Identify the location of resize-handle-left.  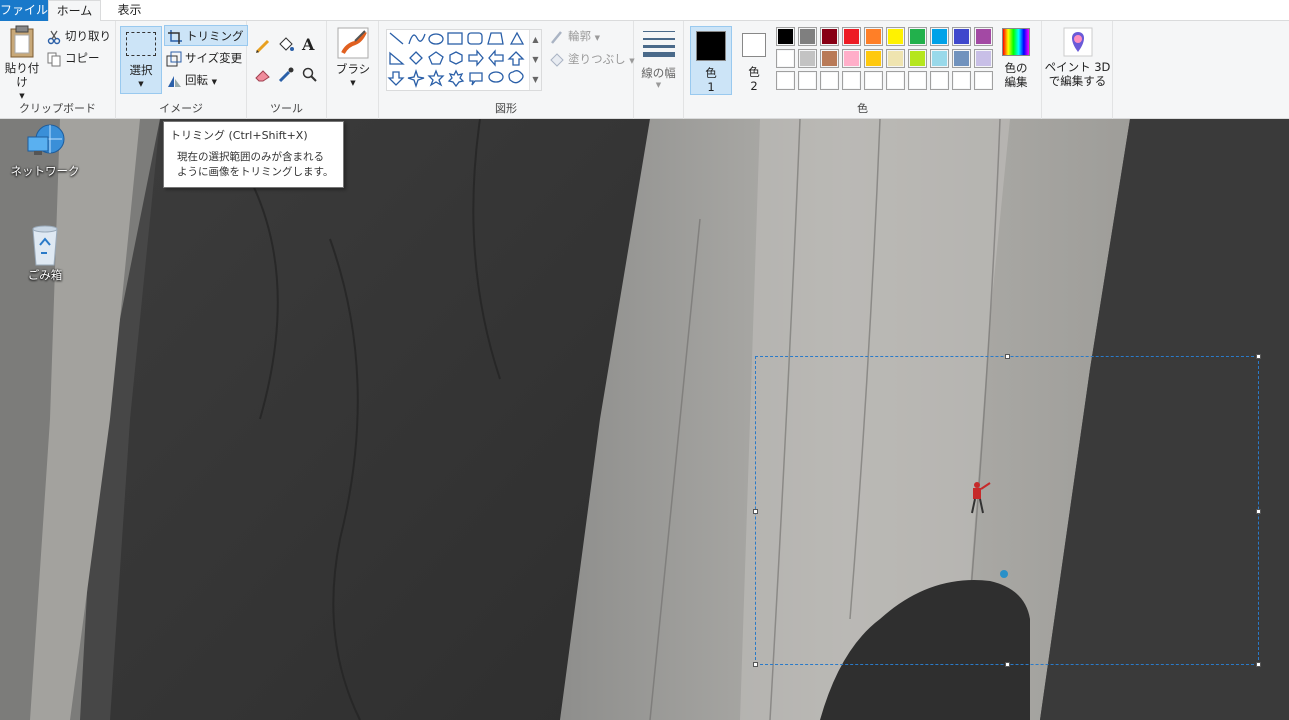
(755, 511).